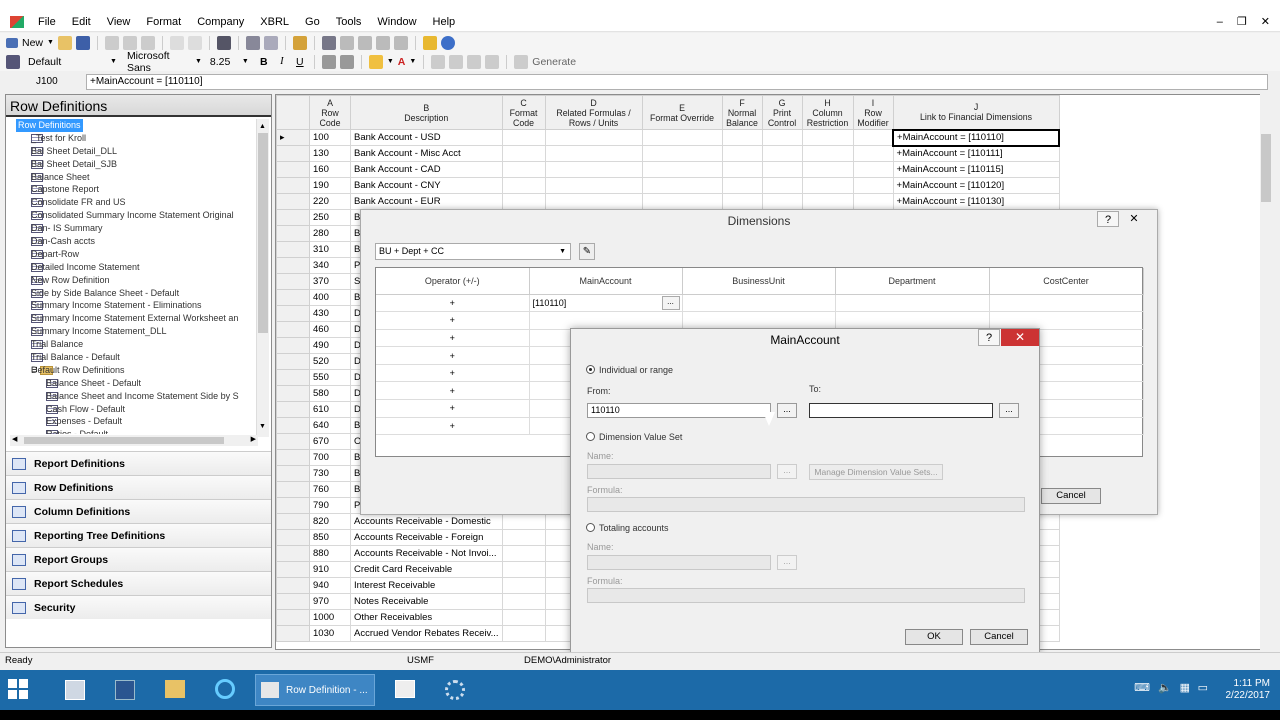 This screenshot has height=720, width=1280. What do you see at coordinates (976, 169) in the screenshot?
I see `link-cell: +MainAccount = [110115]` at bounding box center [976, 169].